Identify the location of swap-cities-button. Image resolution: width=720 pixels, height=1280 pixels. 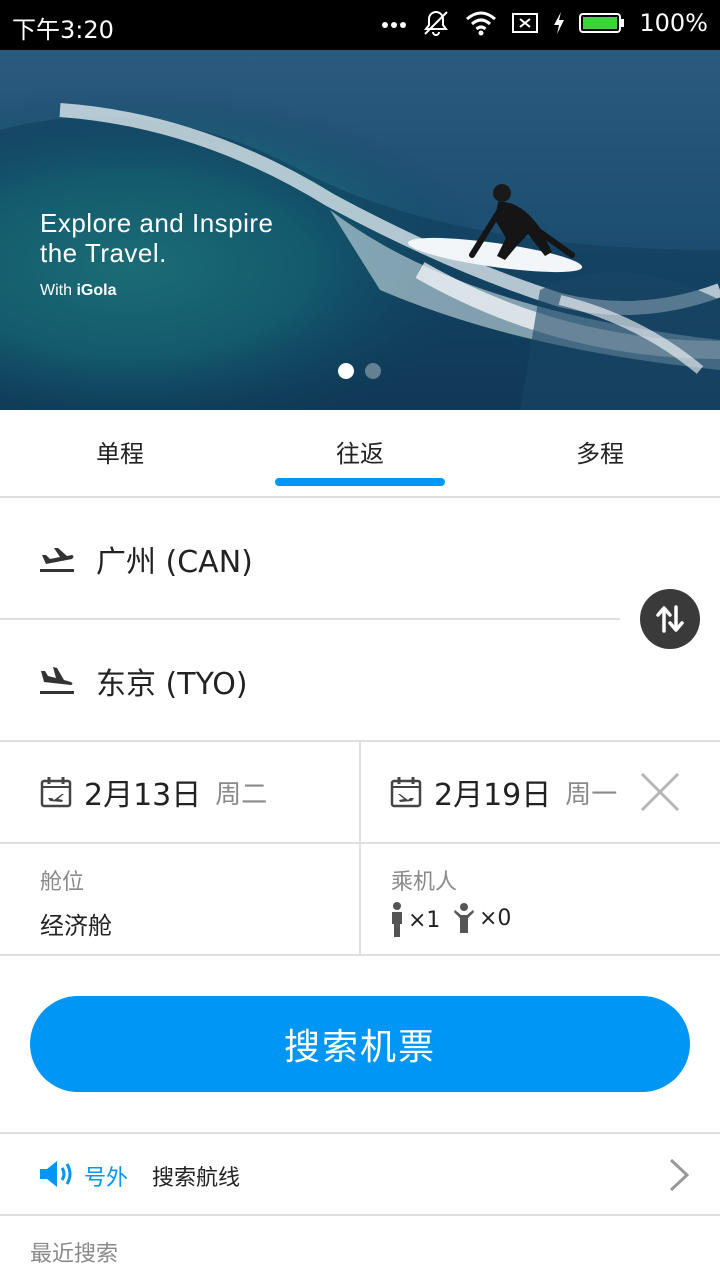
(670, 619).